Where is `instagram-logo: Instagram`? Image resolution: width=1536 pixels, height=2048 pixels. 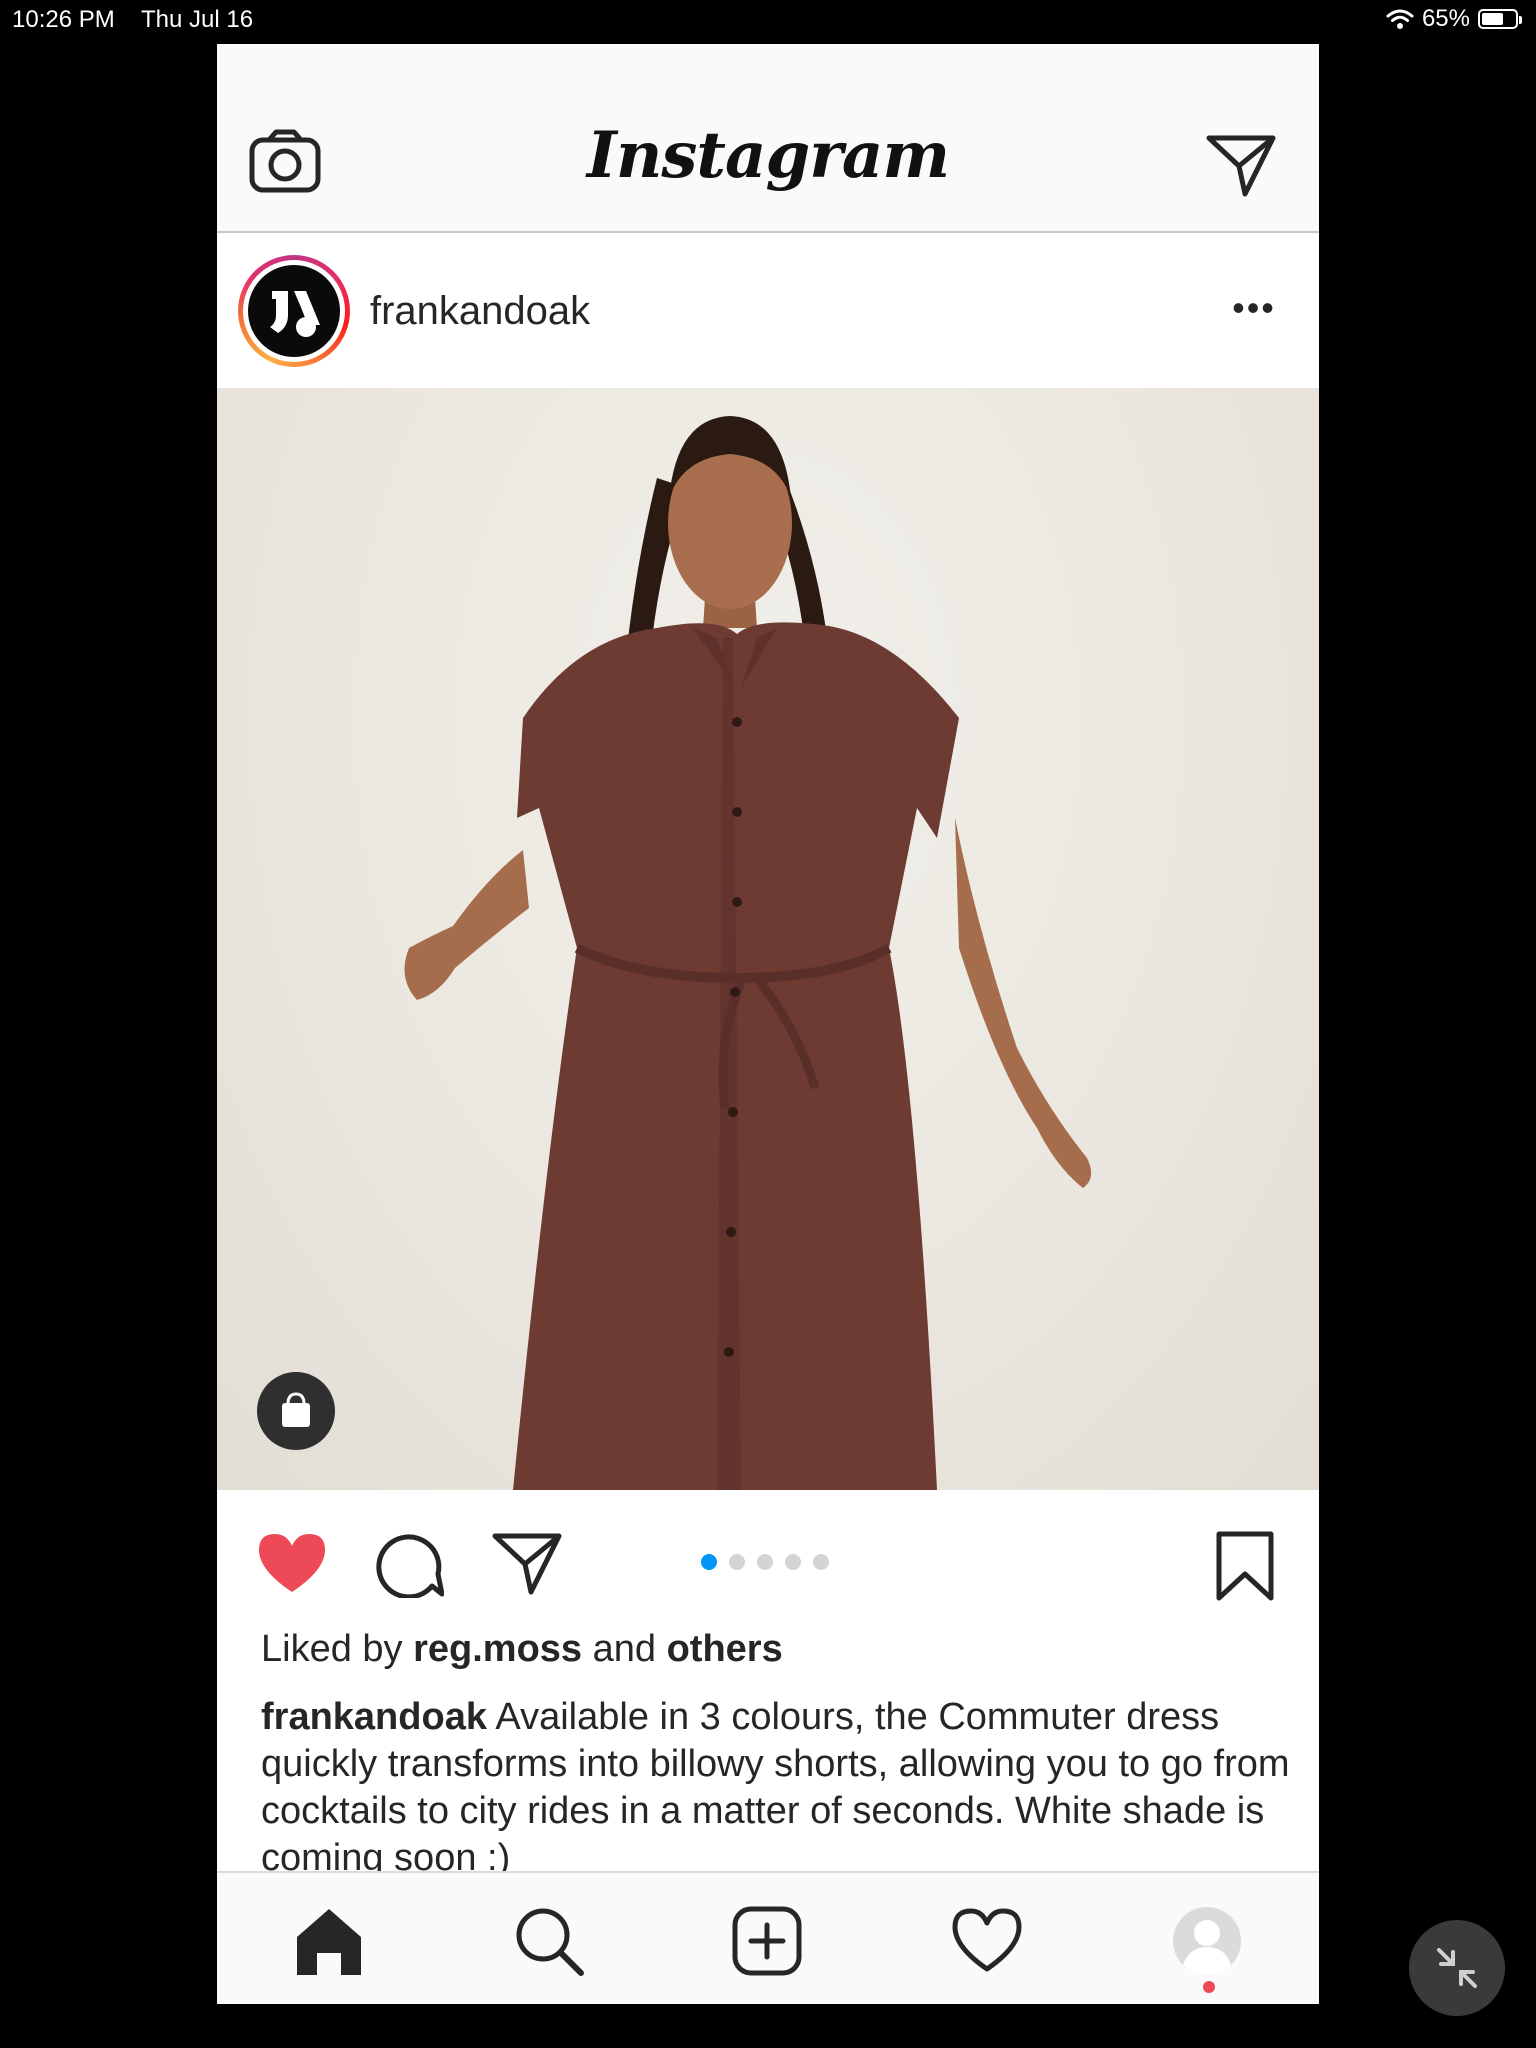 instagram-logo: Instagram is located at coordinates (768, 155).